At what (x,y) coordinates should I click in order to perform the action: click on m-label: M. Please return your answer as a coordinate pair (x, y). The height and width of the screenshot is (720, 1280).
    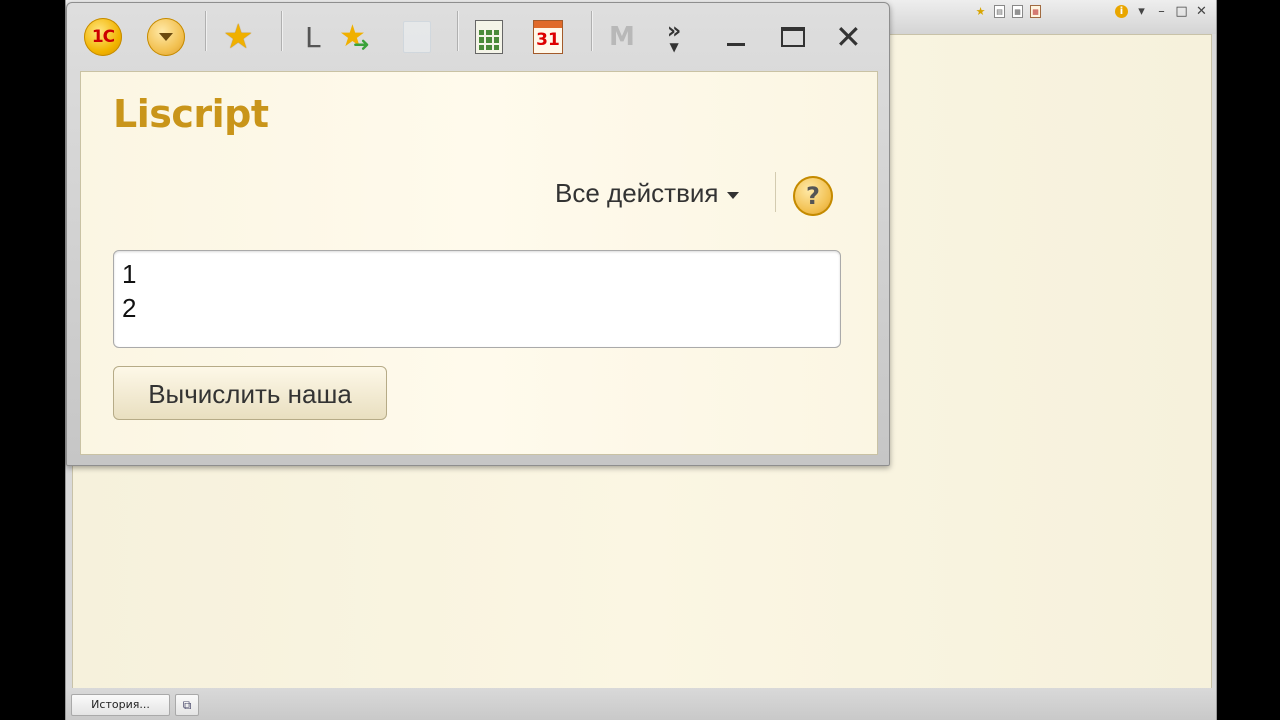
    Looking at the image, I should click on (622, 37).